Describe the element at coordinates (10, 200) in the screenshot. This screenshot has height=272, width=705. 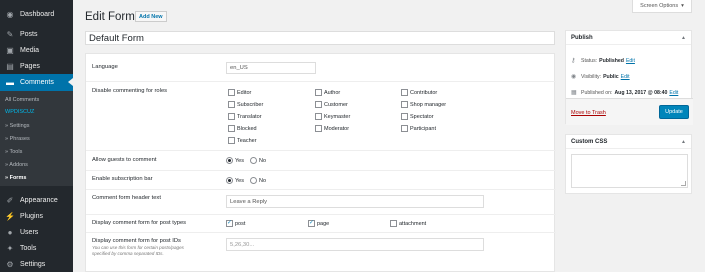
I see `paintbrush-icon: ✐` at that location.